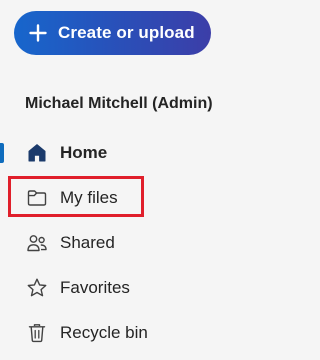  I want to click on nav-item-recycle-bin-label: Recycle bin, so click(104, 332).